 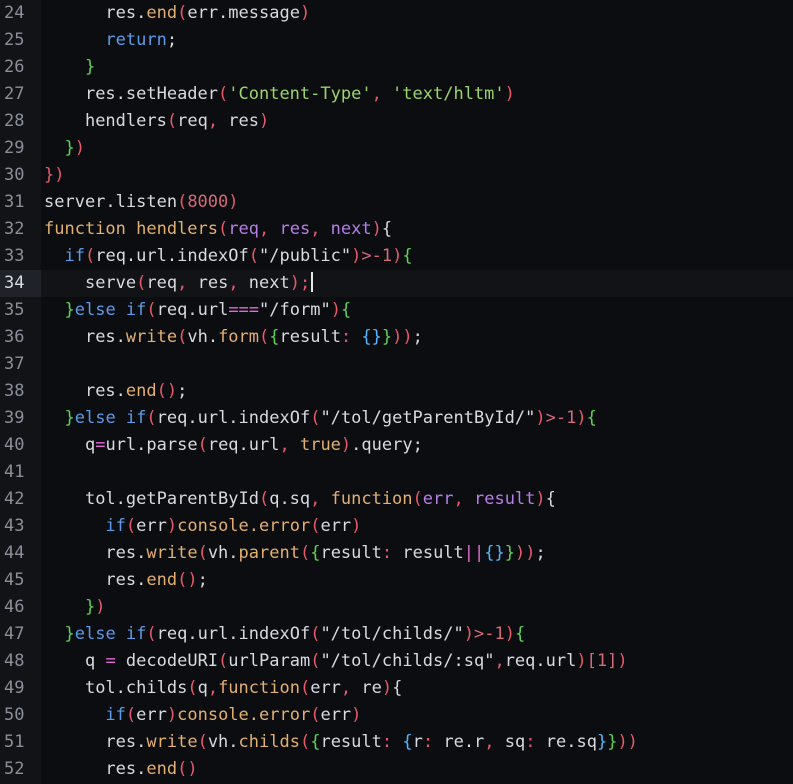 I want to click on code-token: ===, so click(x=244, y=310).